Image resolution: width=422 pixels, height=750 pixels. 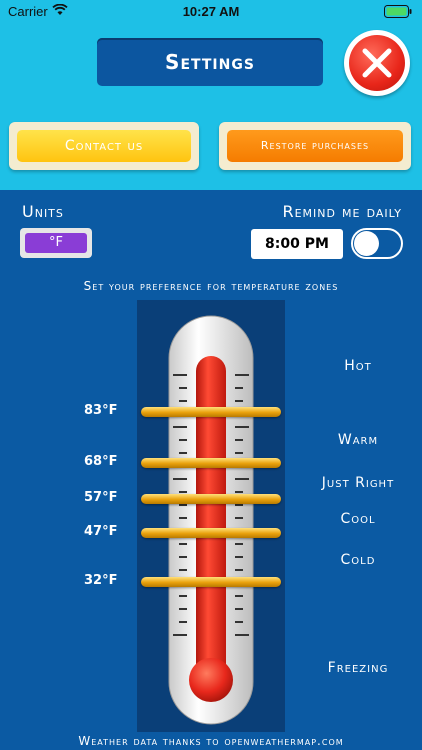 I want to click on status-bar: Carrier 10:27 AM, so click(x=211, y=12).